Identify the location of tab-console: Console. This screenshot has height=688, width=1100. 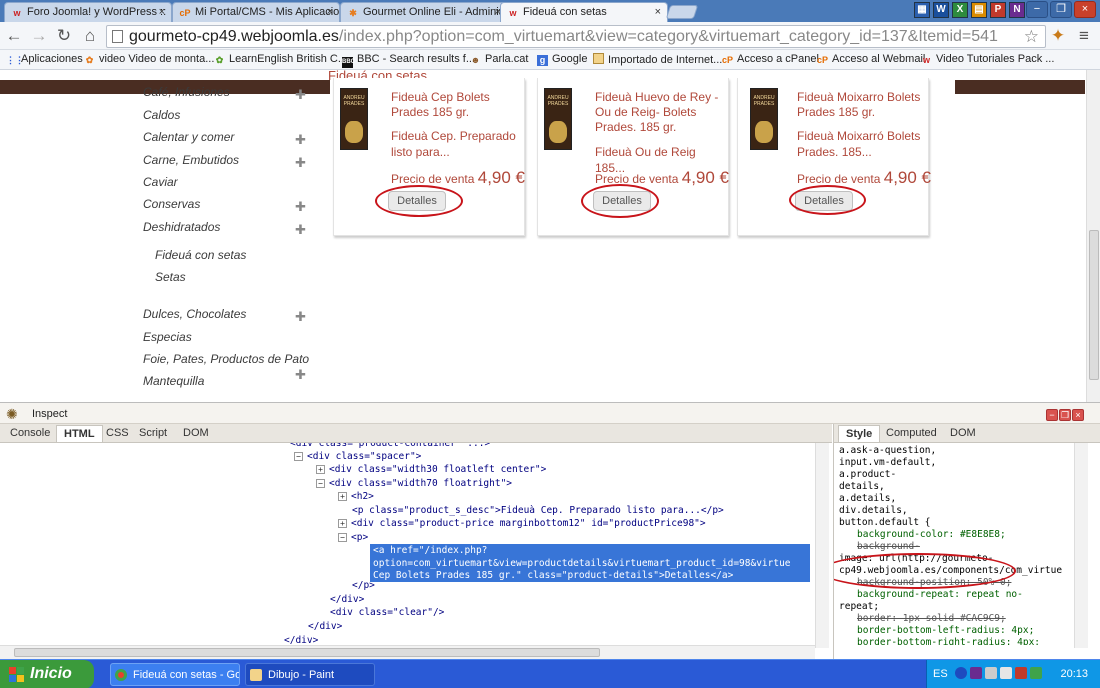
(30, 433).